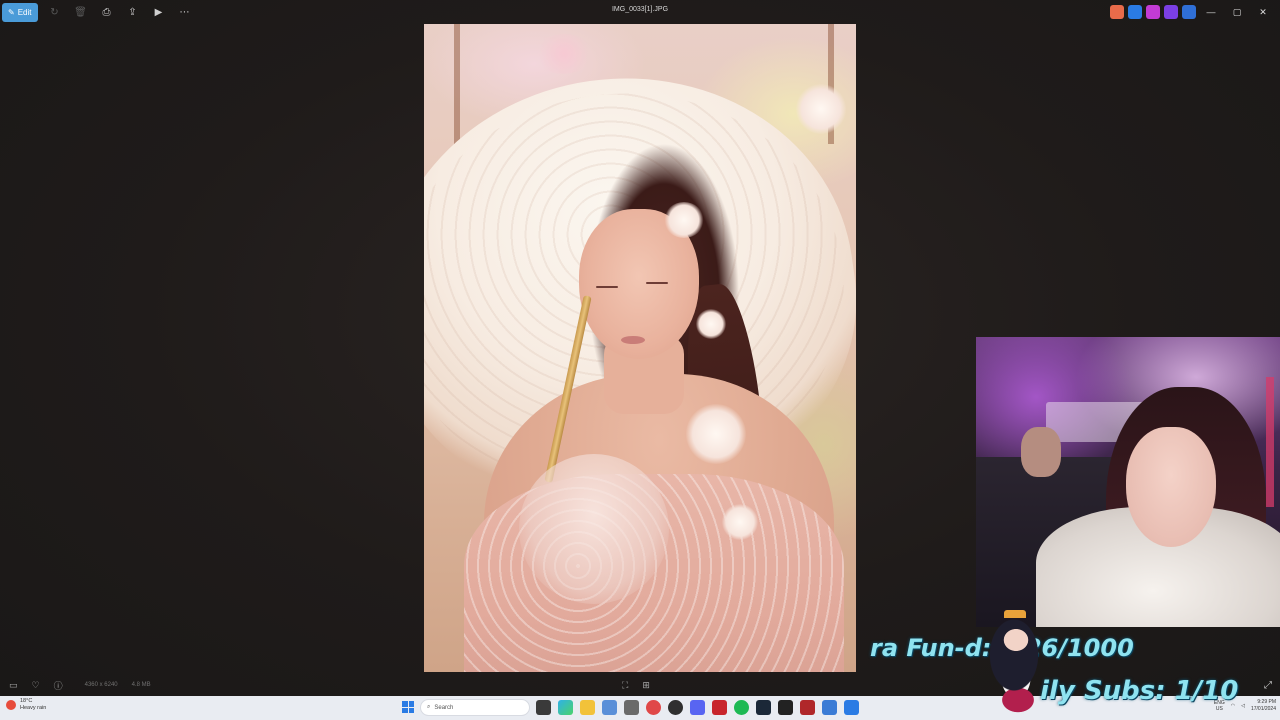  I want to click on rotate-icon: ↻, so click(55, 12).